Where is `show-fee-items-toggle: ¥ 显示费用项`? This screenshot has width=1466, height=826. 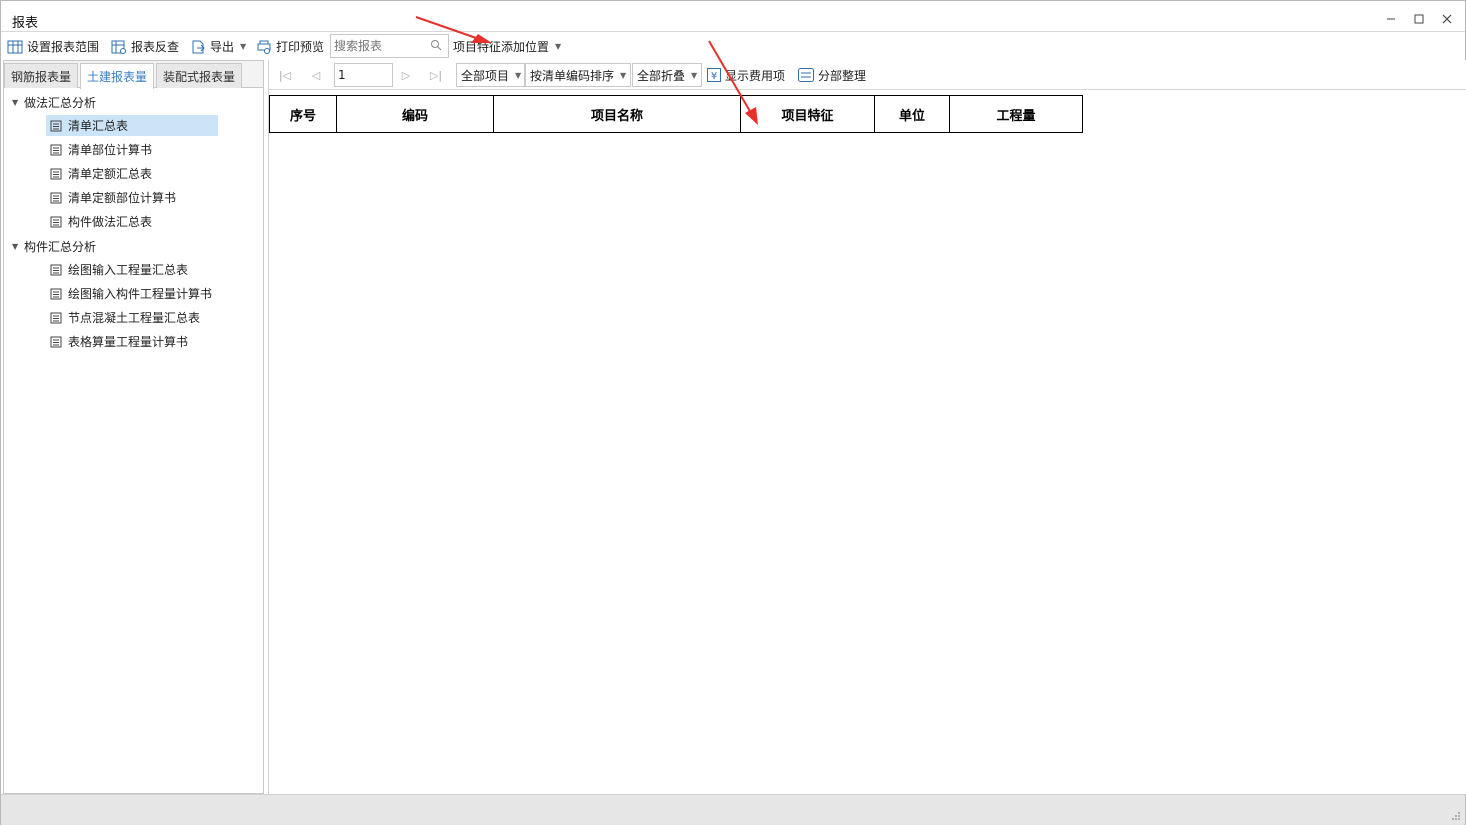 show-fee-items-toggle: ¥ 显示费用项 is located at coordinates (746, 75).